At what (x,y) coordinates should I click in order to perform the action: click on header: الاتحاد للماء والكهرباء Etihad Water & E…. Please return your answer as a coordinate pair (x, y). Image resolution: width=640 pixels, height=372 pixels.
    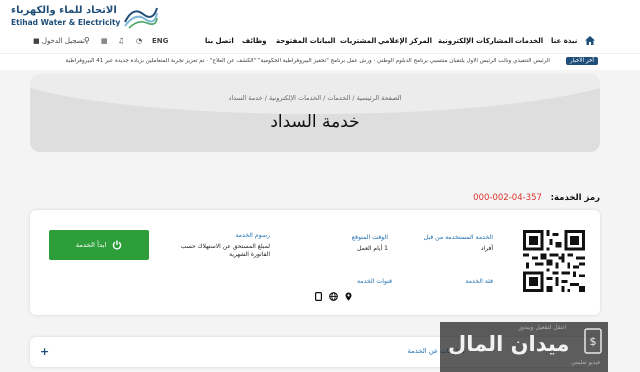
    Looking at the image, I should click on (320, 26).